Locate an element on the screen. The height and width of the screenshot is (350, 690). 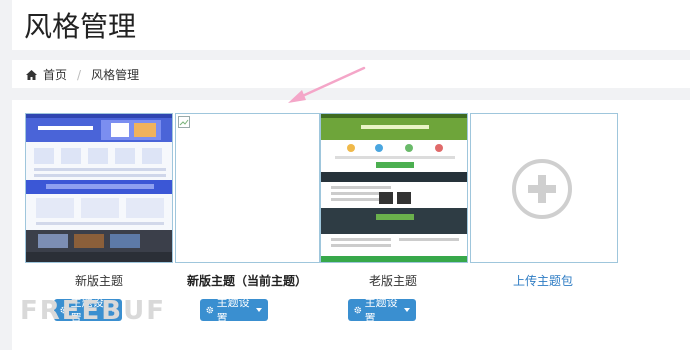
page-title: 风格管理 is located at coordinates (80, 26).